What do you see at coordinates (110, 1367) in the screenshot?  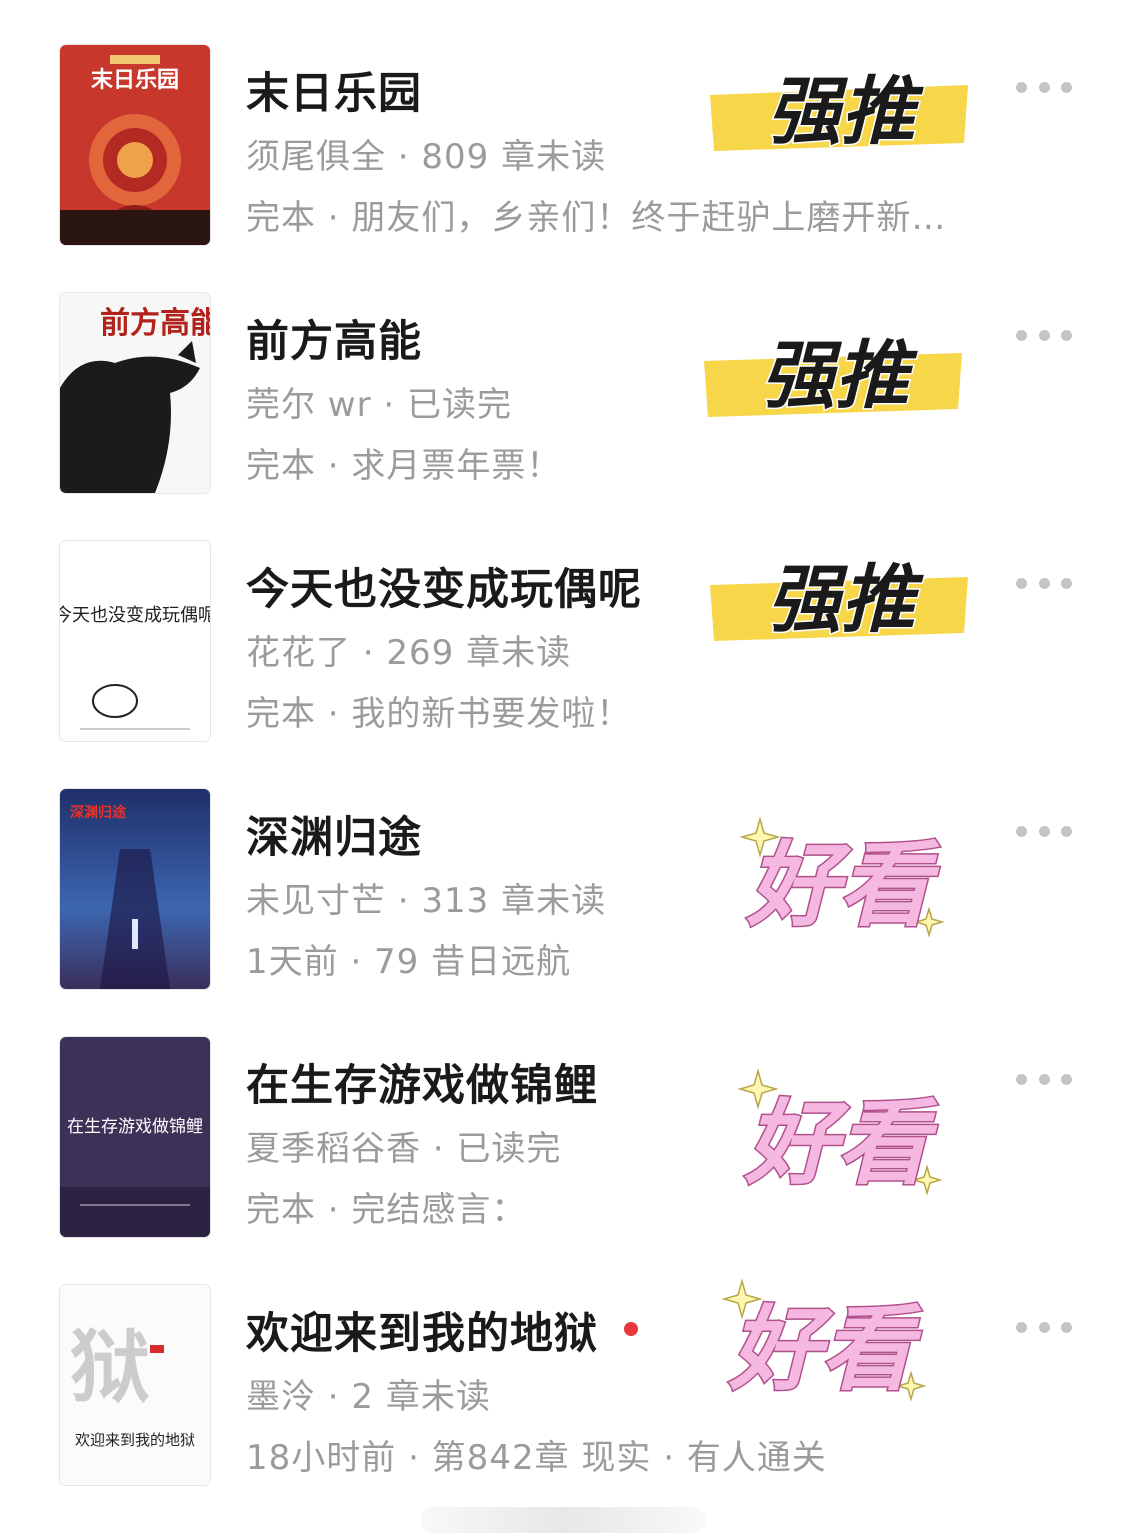 I see `svg-text: 狱` at bounding box center [110, 1367].